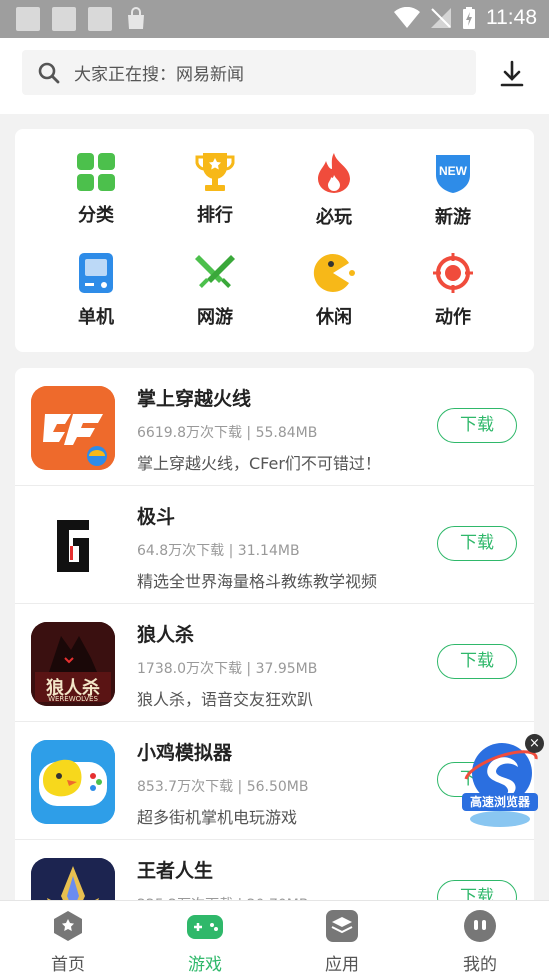 The image size is (549, 977). I want to click on close-ad-button: ×, so click(534, 743).